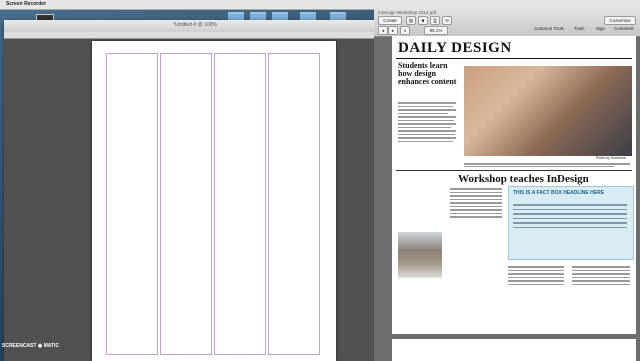  What do you see at coordinates (423, 20) in the screenshot?
I see `save-icon: ■` at bounding box center [423, 20].